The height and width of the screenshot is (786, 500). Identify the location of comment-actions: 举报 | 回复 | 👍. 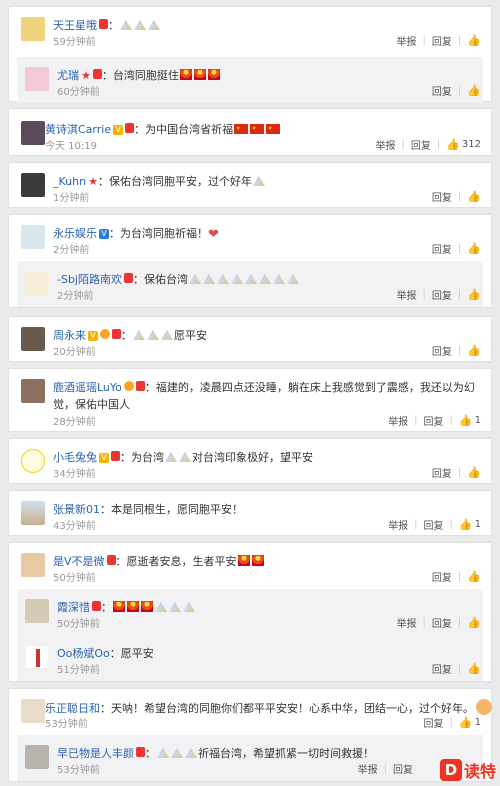
(439, 40).